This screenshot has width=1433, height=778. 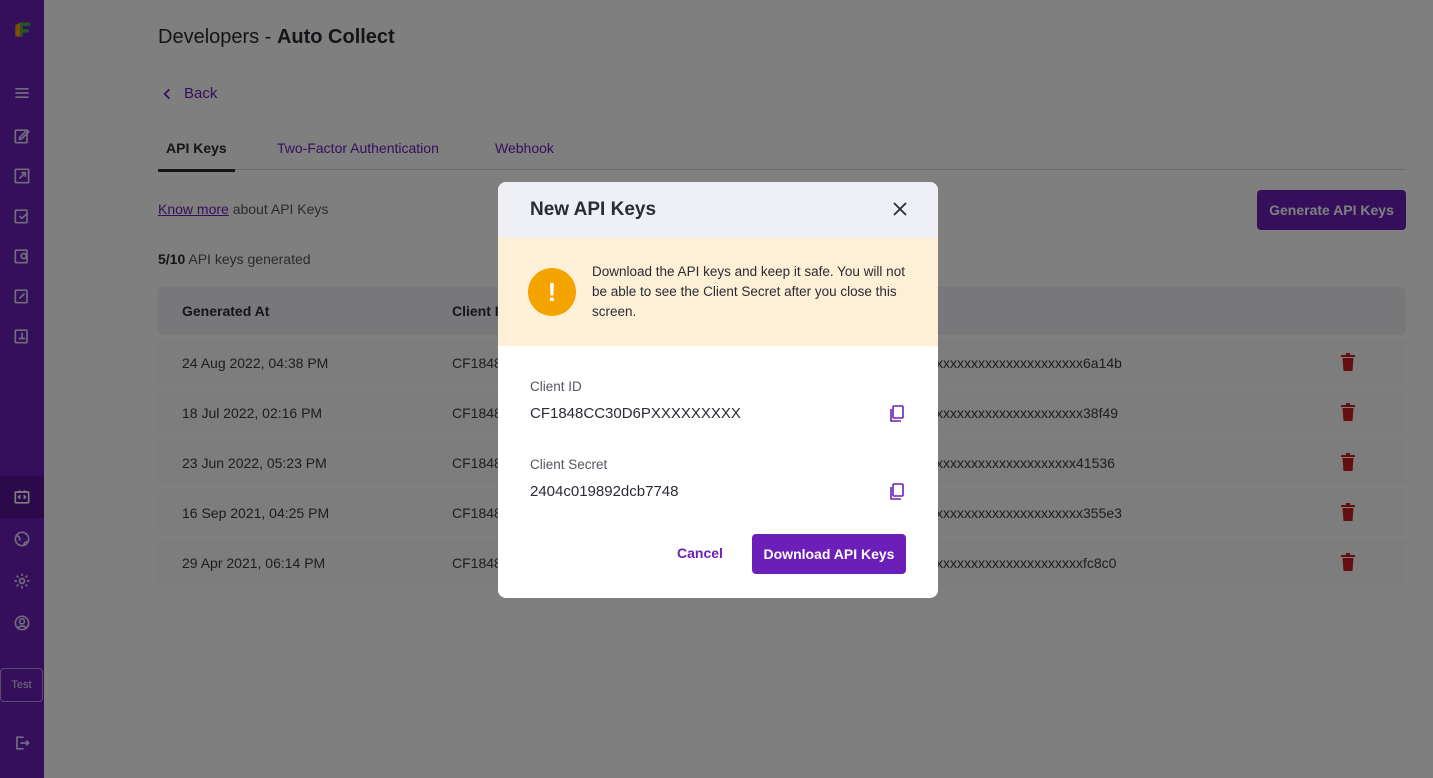 What do you see at coordinates (552, 292) in the screenshot?
I see `warning-icon: !` at bounding box center [552, 292].